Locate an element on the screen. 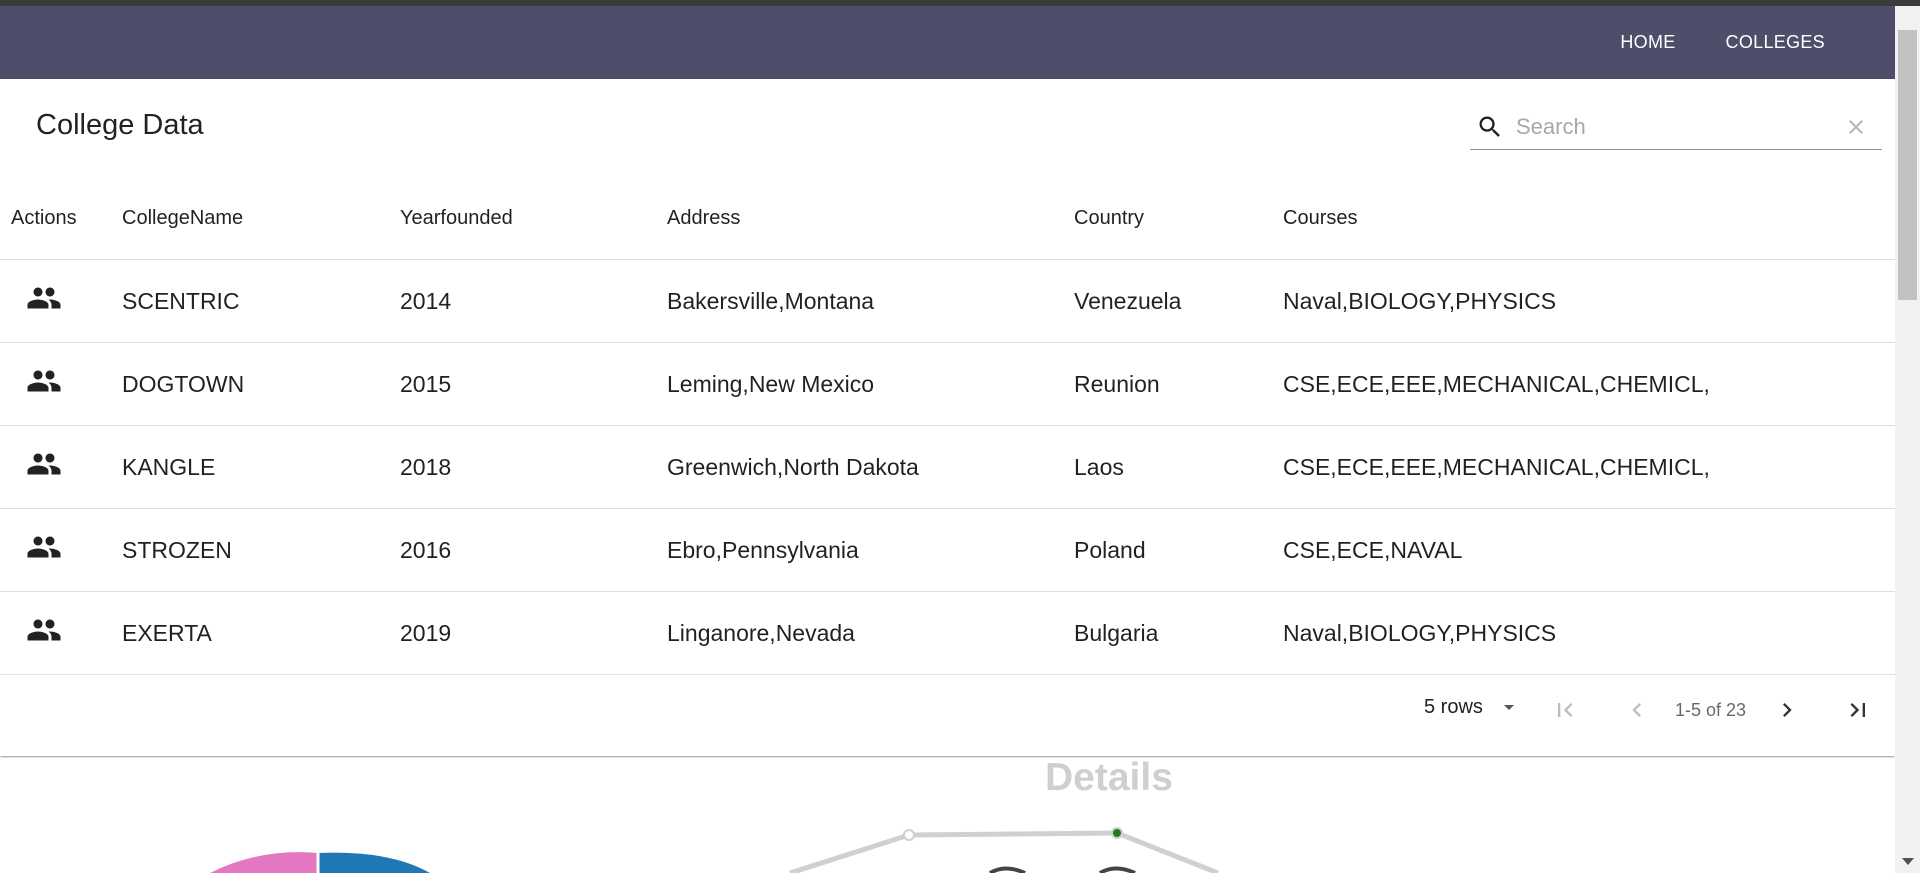 Image resolution: width=1920 pixels, height=873 pixels. page-range: 1-5 of 23 is located at coordinates (1711, 710).